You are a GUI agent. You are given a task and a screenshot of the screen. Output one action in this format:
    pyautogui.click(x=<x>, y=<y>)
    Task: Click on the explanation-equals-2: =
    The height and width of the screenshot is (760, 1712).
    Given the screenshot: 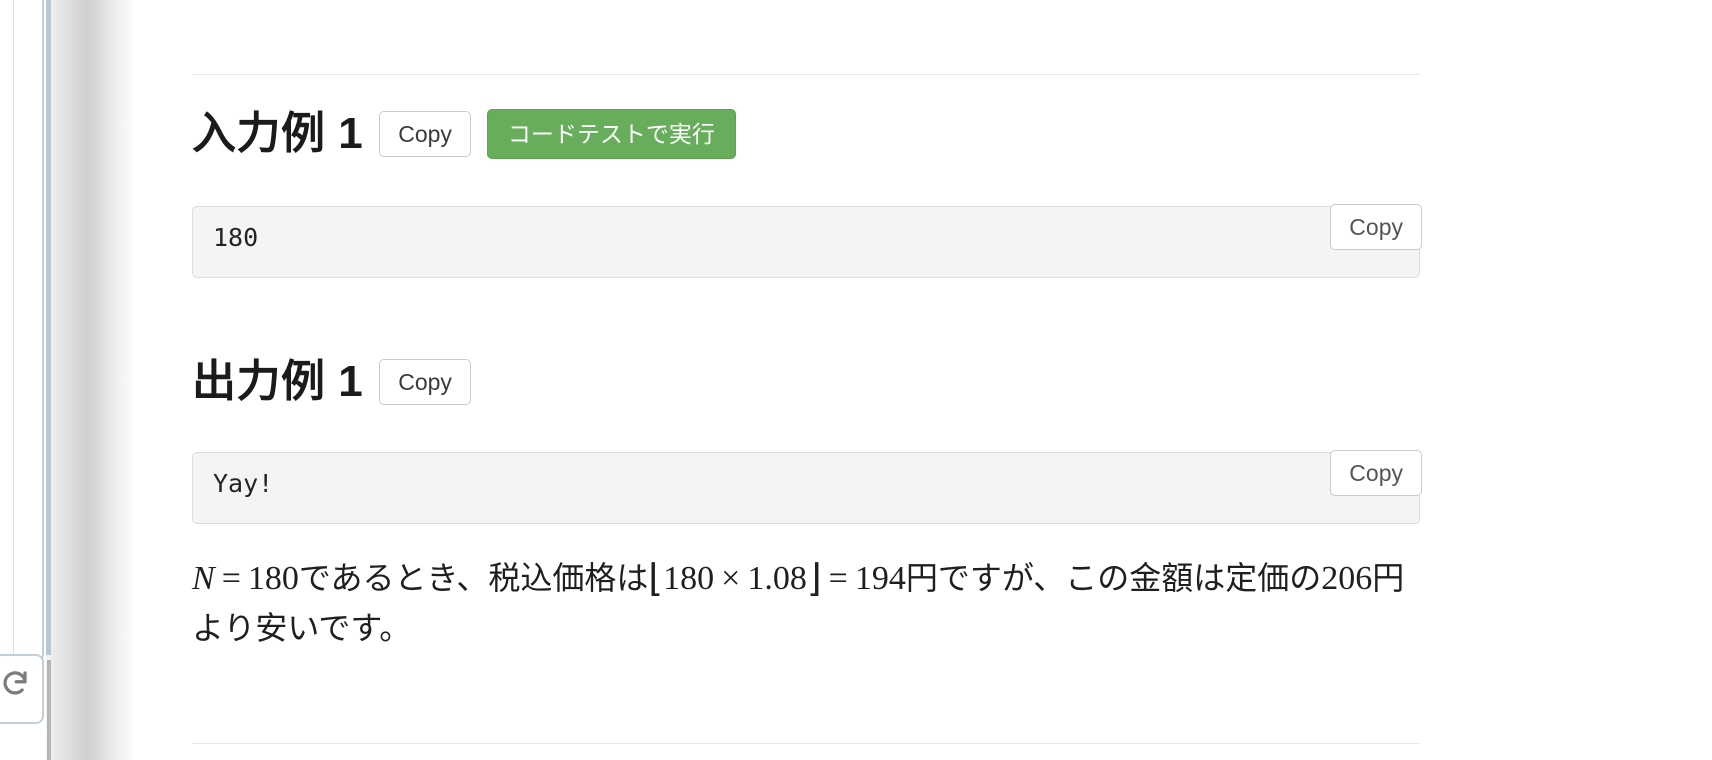 What is the action you would take?
    pyautogui.click(x=838, y=578)
    